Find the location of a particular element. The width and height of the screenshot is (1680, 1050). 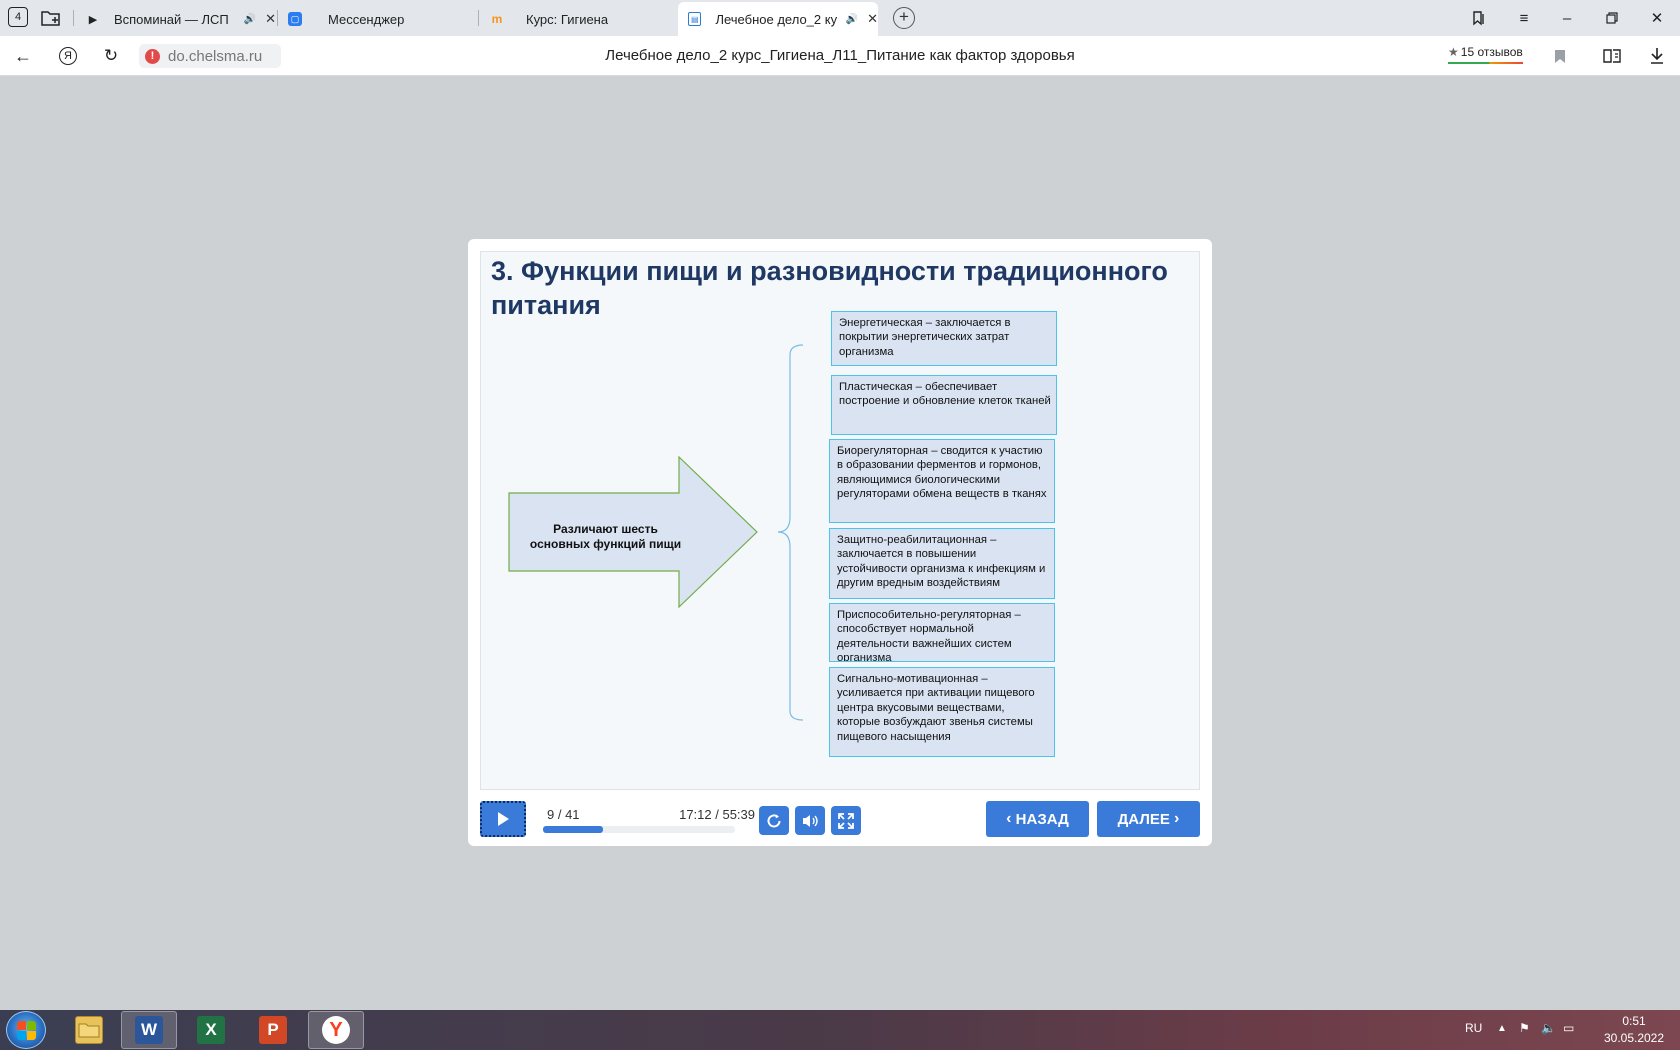

minimize-icon: – is located at coordinates (1567, 18).